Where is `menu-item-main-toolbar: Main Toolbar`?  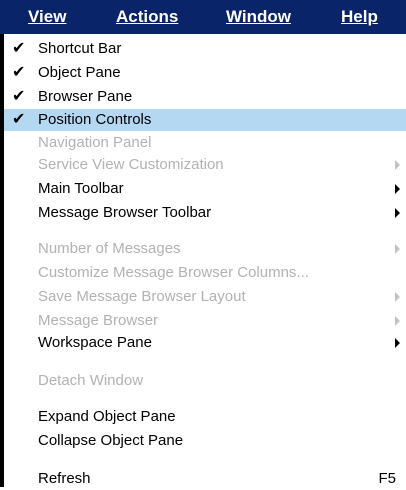
menu-item-main-toolbar: Main Toolbar is located at coordinates (205, 189).